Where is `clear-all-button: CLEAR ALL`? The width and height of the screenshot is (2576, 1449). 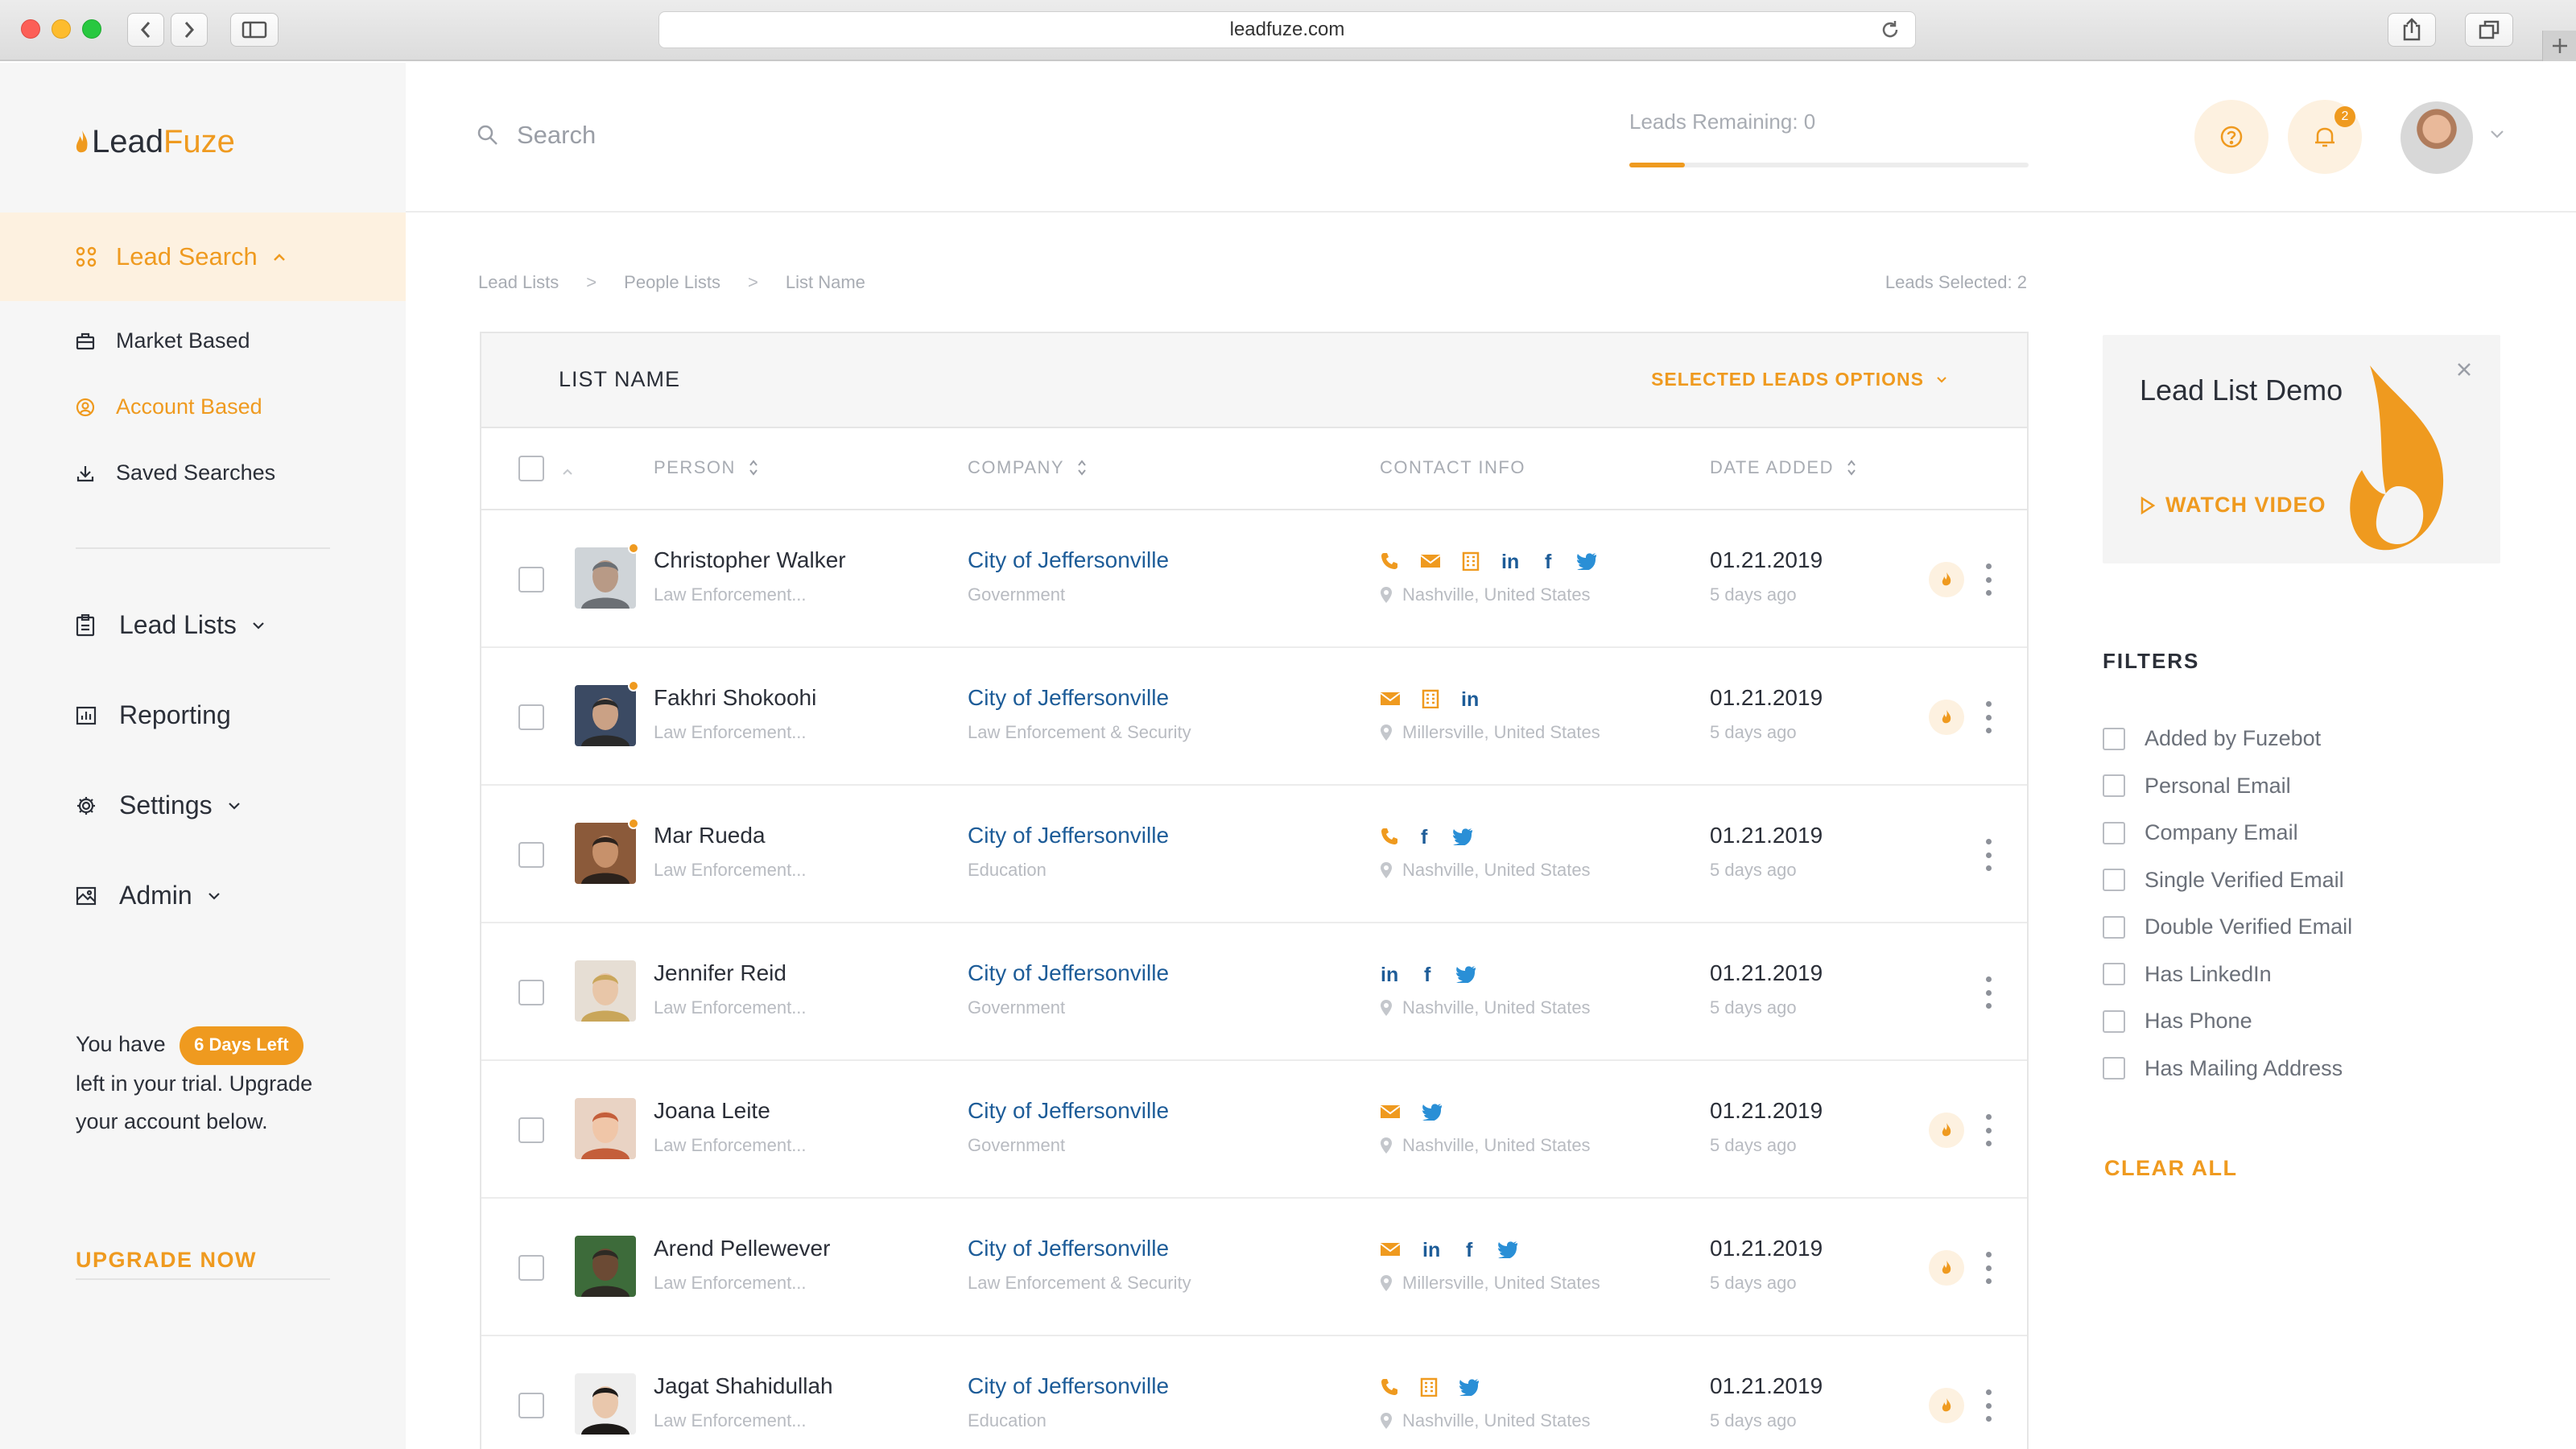
clear-all-button: CLEAR ALL is located at coordinates (2170, 1168).